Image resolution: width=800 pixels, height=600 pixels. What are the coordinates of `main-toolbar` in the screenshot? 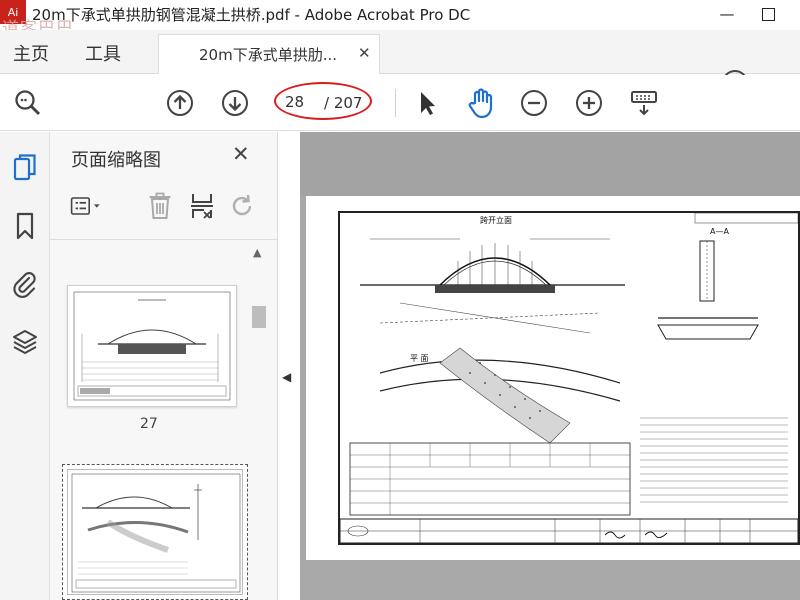 It's located at (400, 103).